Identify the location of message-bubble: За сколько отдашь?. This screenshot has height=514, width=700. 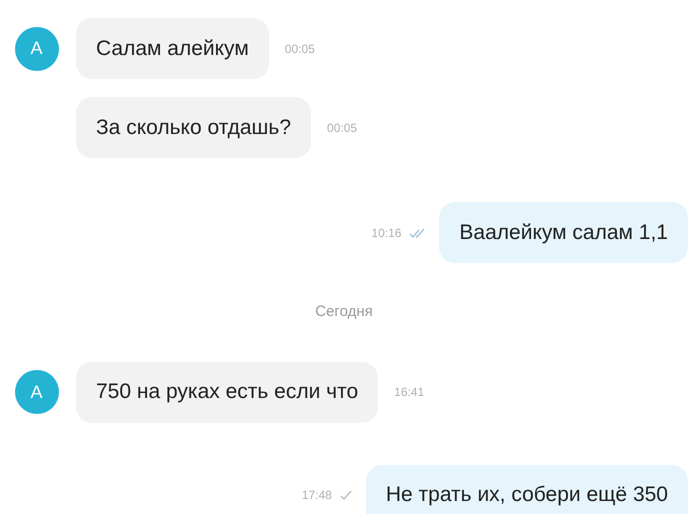
(194, 127).